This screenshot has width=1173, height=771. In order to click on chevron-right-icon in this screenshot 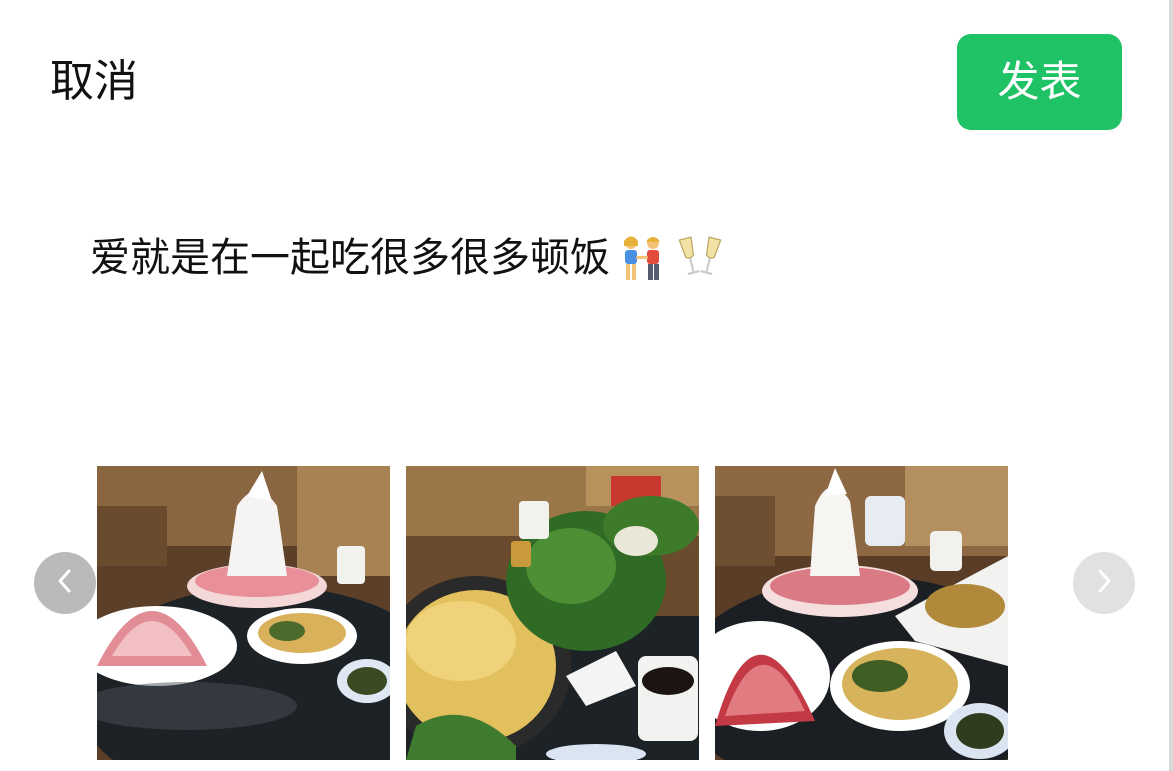, I will do `click(1104, 583)`.